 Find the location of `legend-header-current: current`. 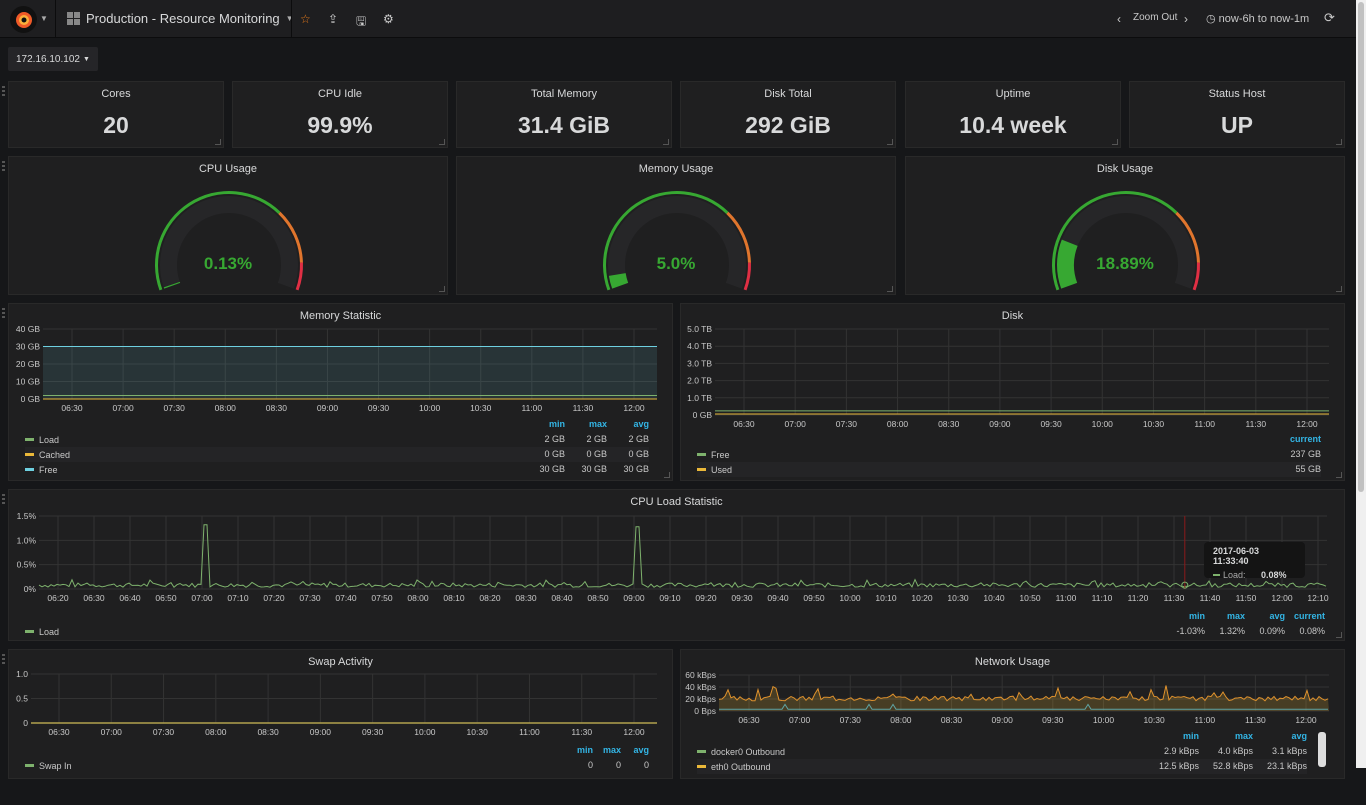

legend-header-current: current is located at coordinates (1305, 439).